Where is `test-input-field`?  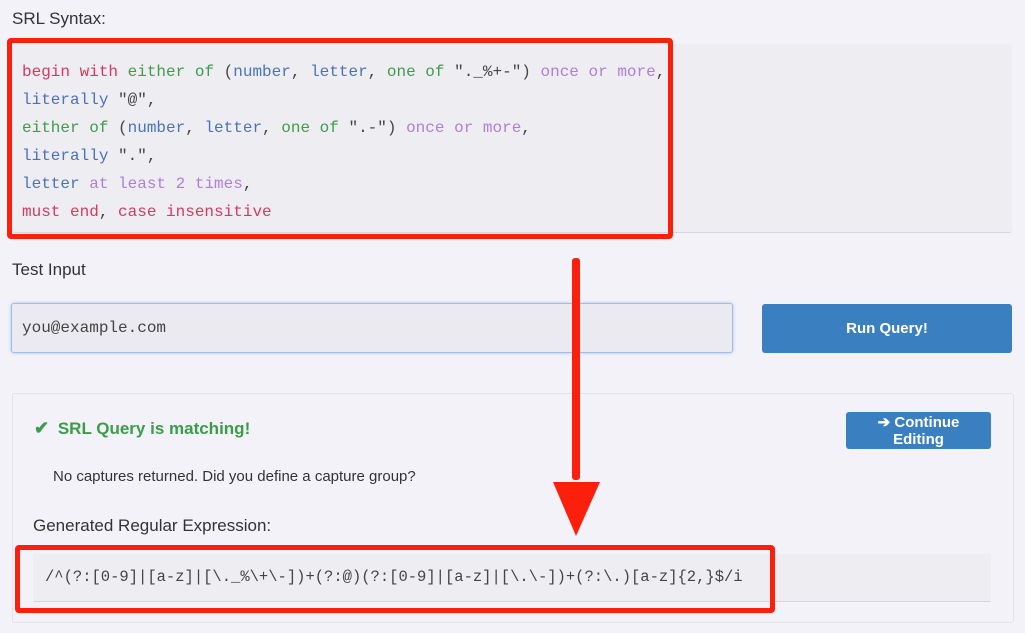 test-input-field is located at coordinates (372, 328).